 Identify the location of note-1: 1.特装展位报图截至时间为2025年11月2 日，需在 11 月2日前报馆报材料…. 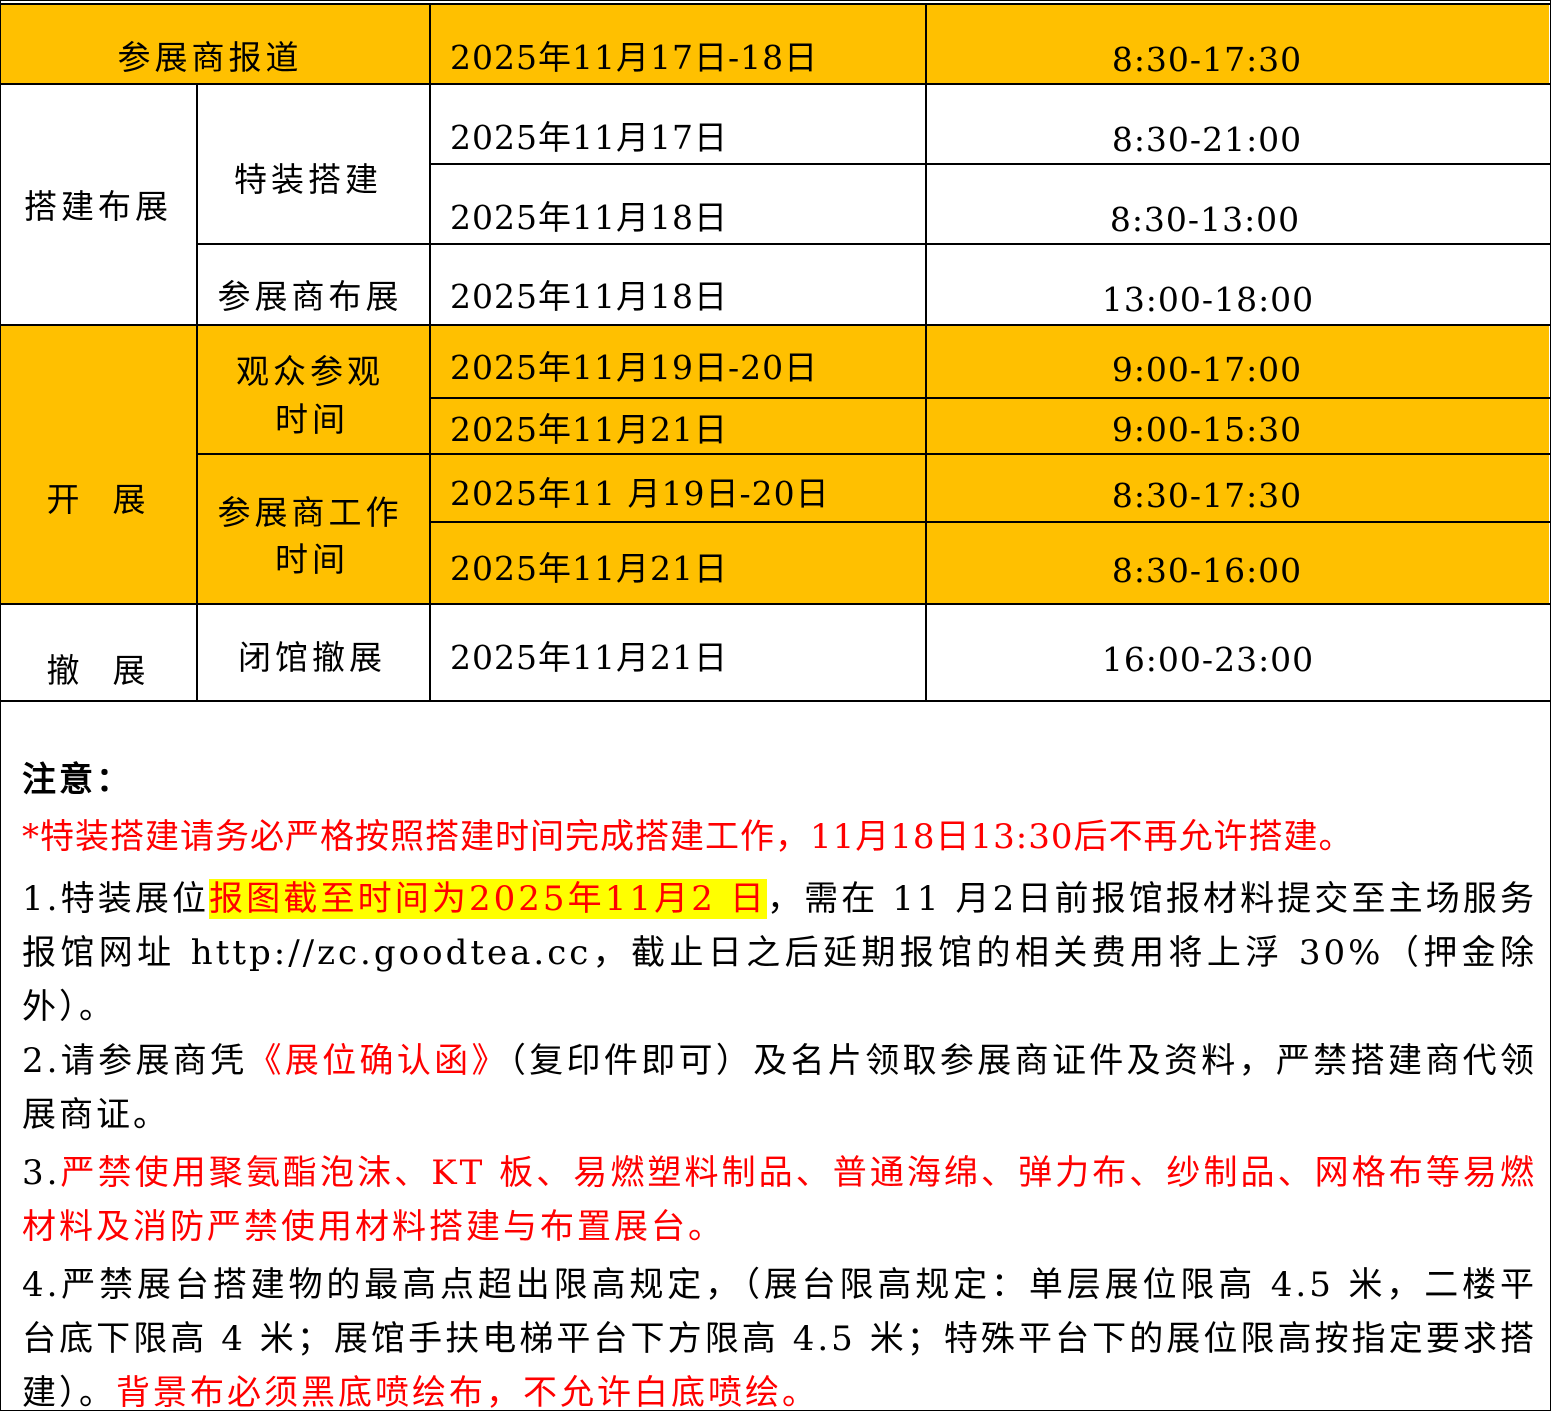
(779, 953).